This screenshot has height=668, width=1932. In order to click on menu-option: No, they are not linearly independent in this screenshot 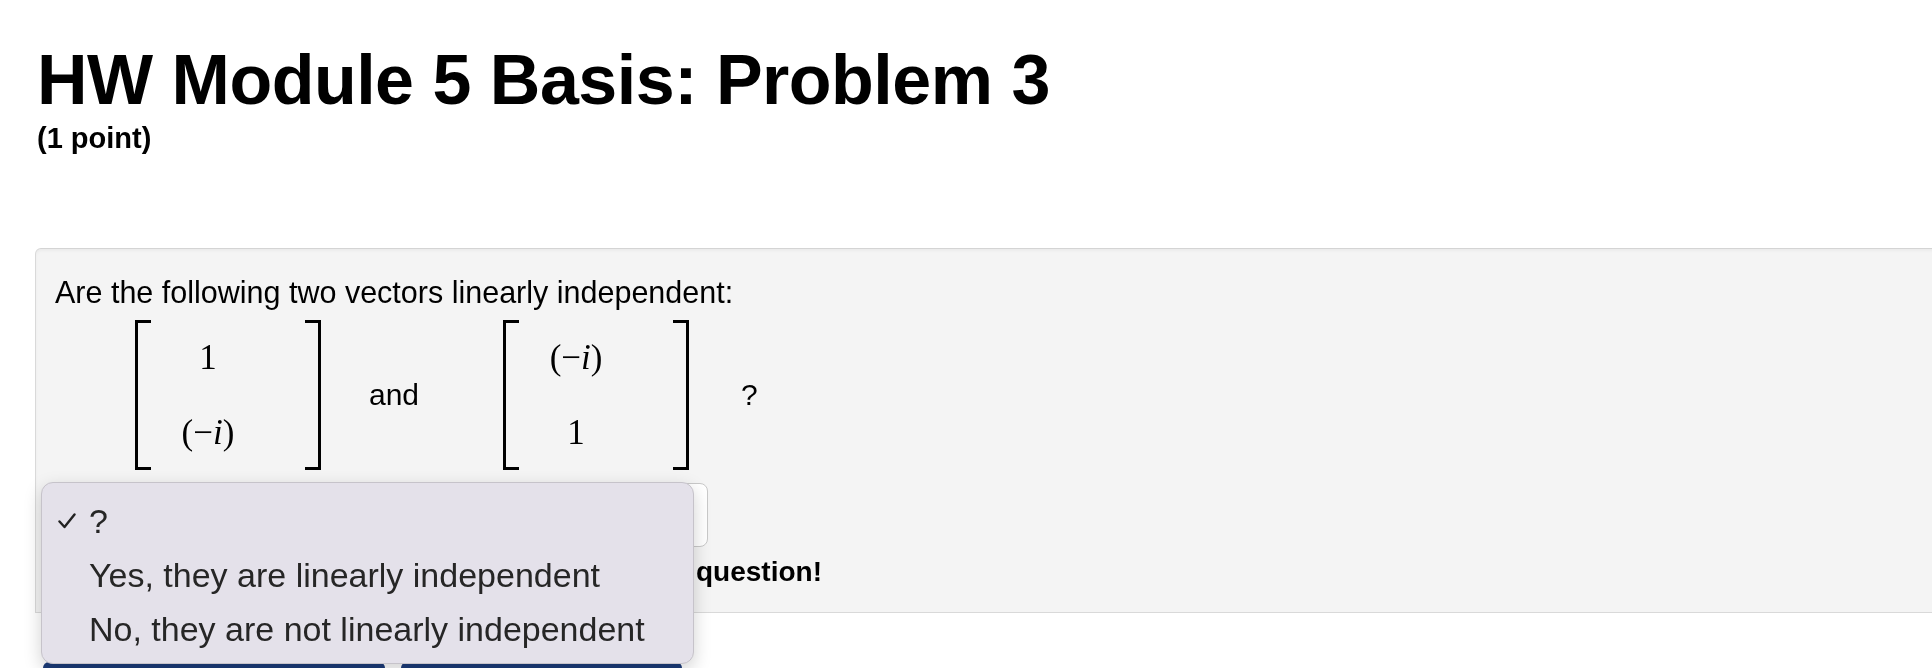, I will do `click(367, 629)`.